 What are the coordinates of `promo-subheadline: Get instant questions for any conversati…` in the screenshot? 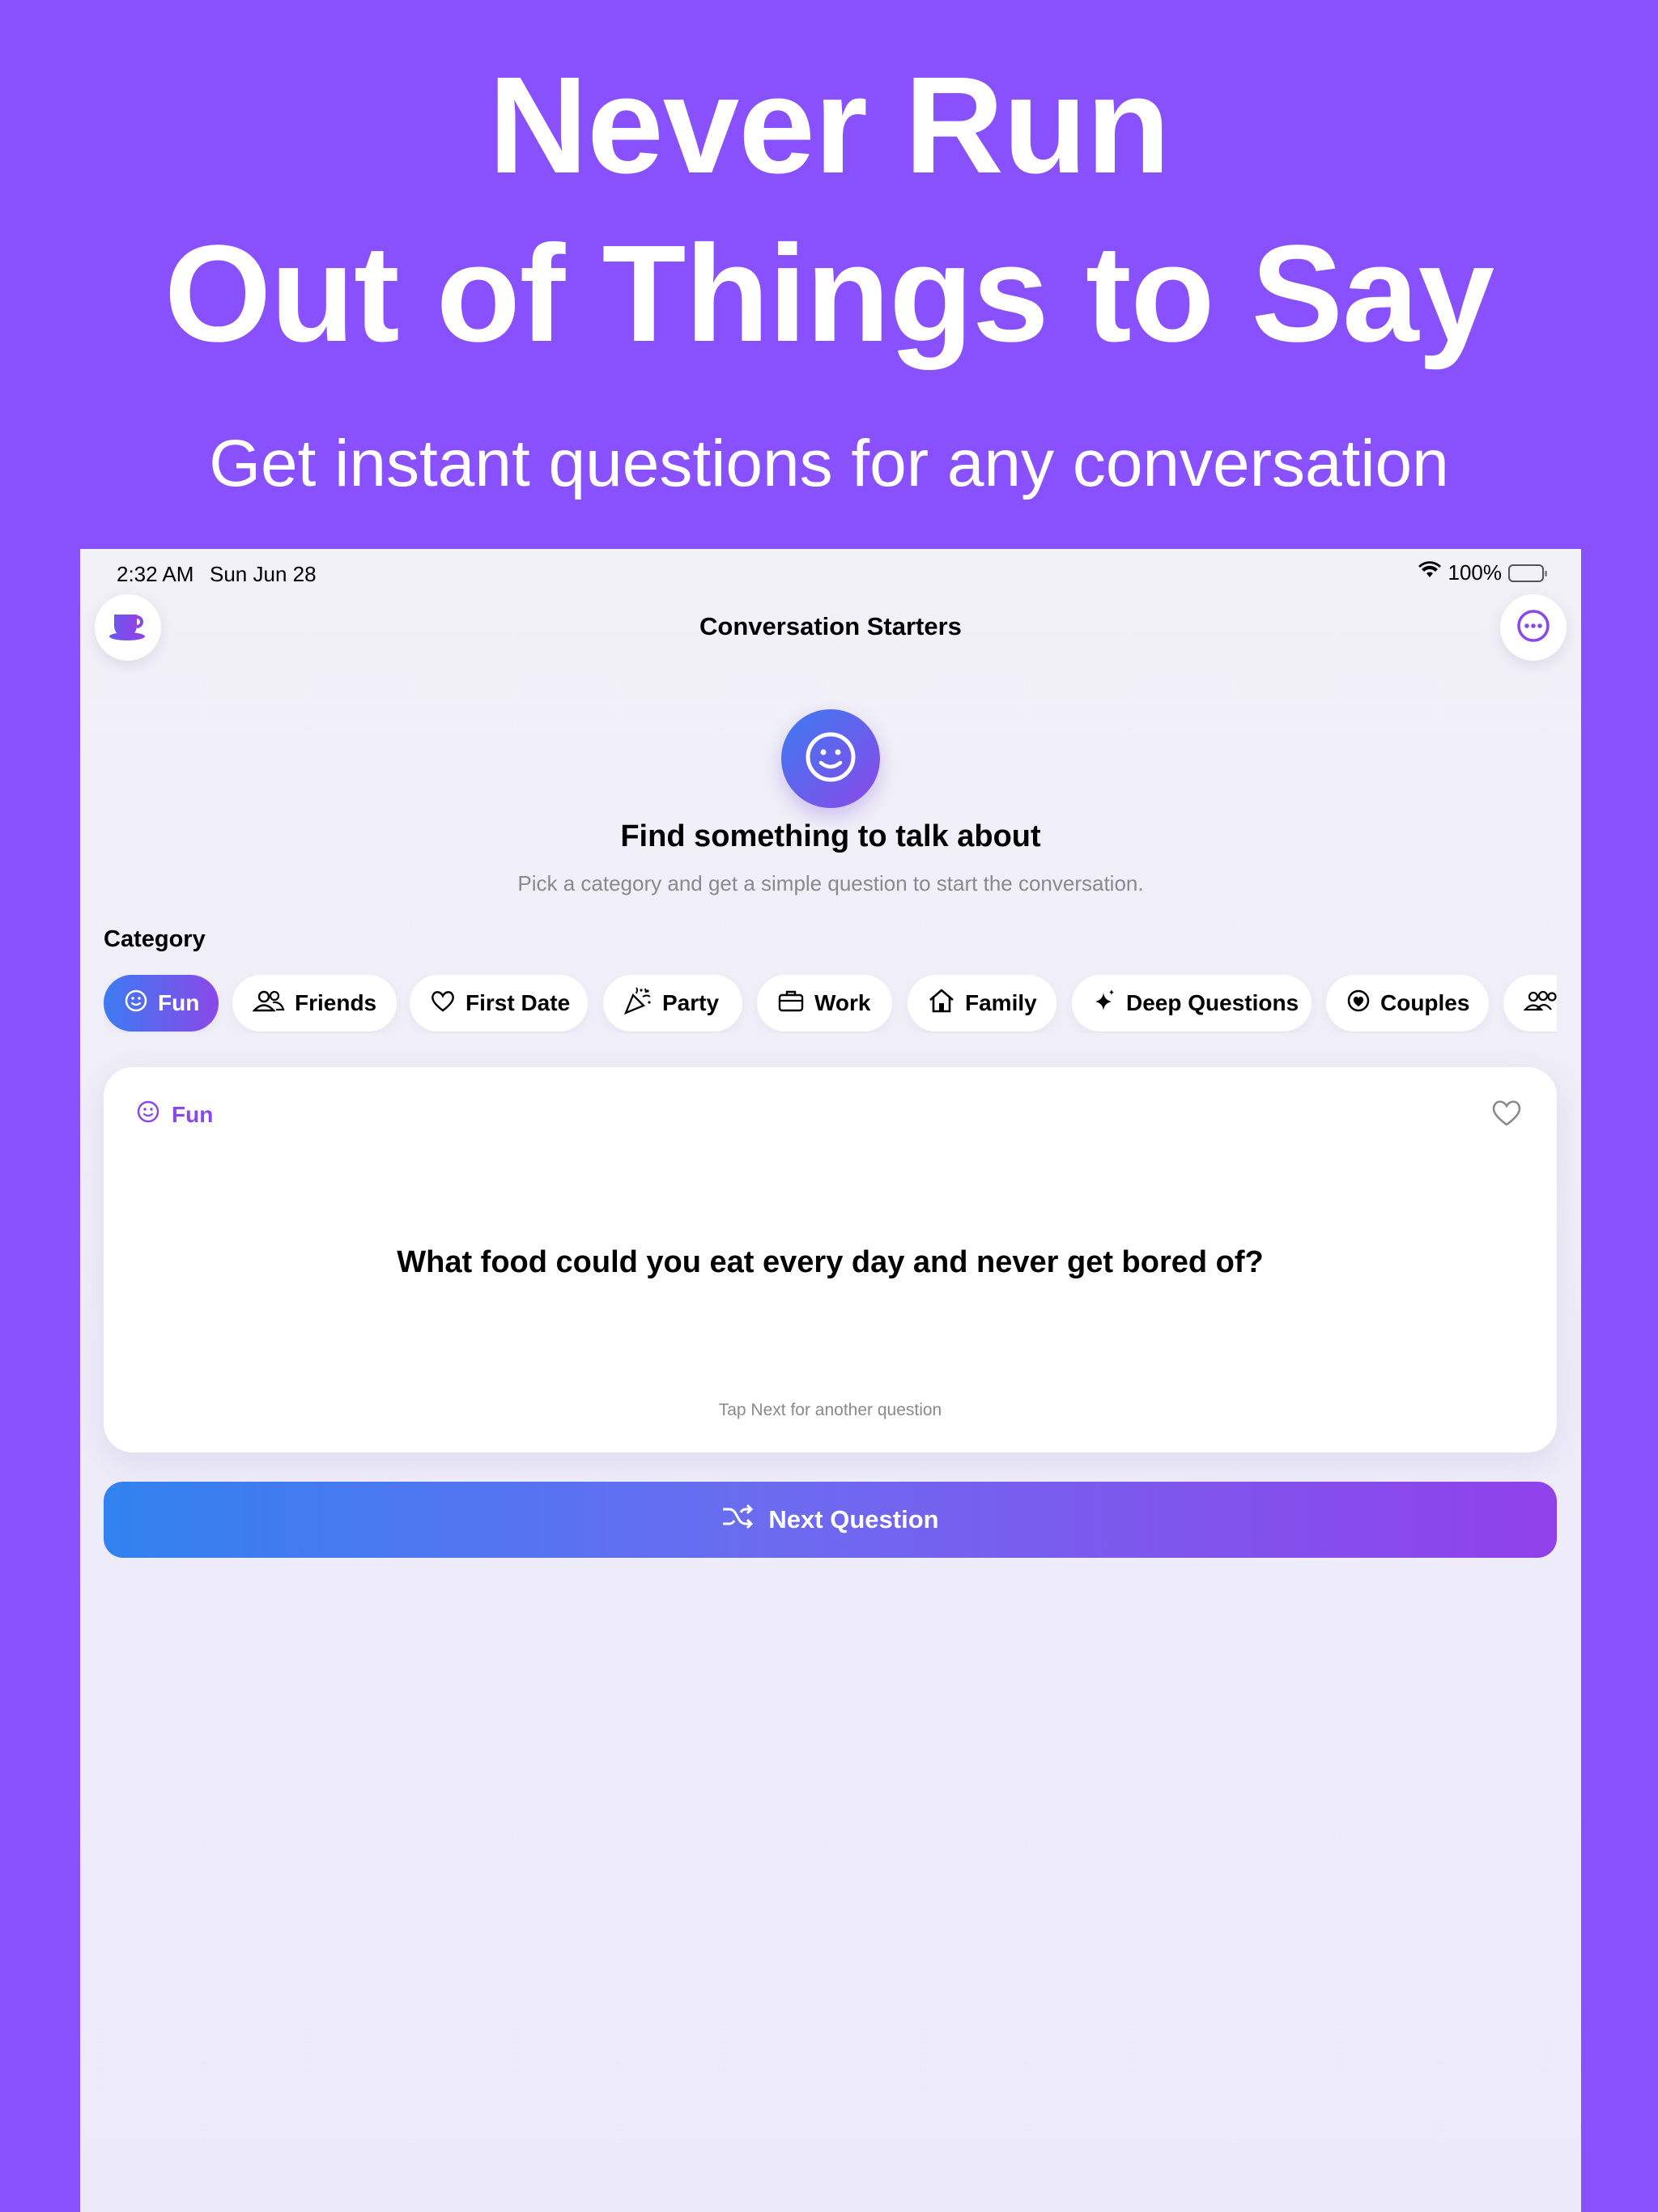 It's located at (829, 464).